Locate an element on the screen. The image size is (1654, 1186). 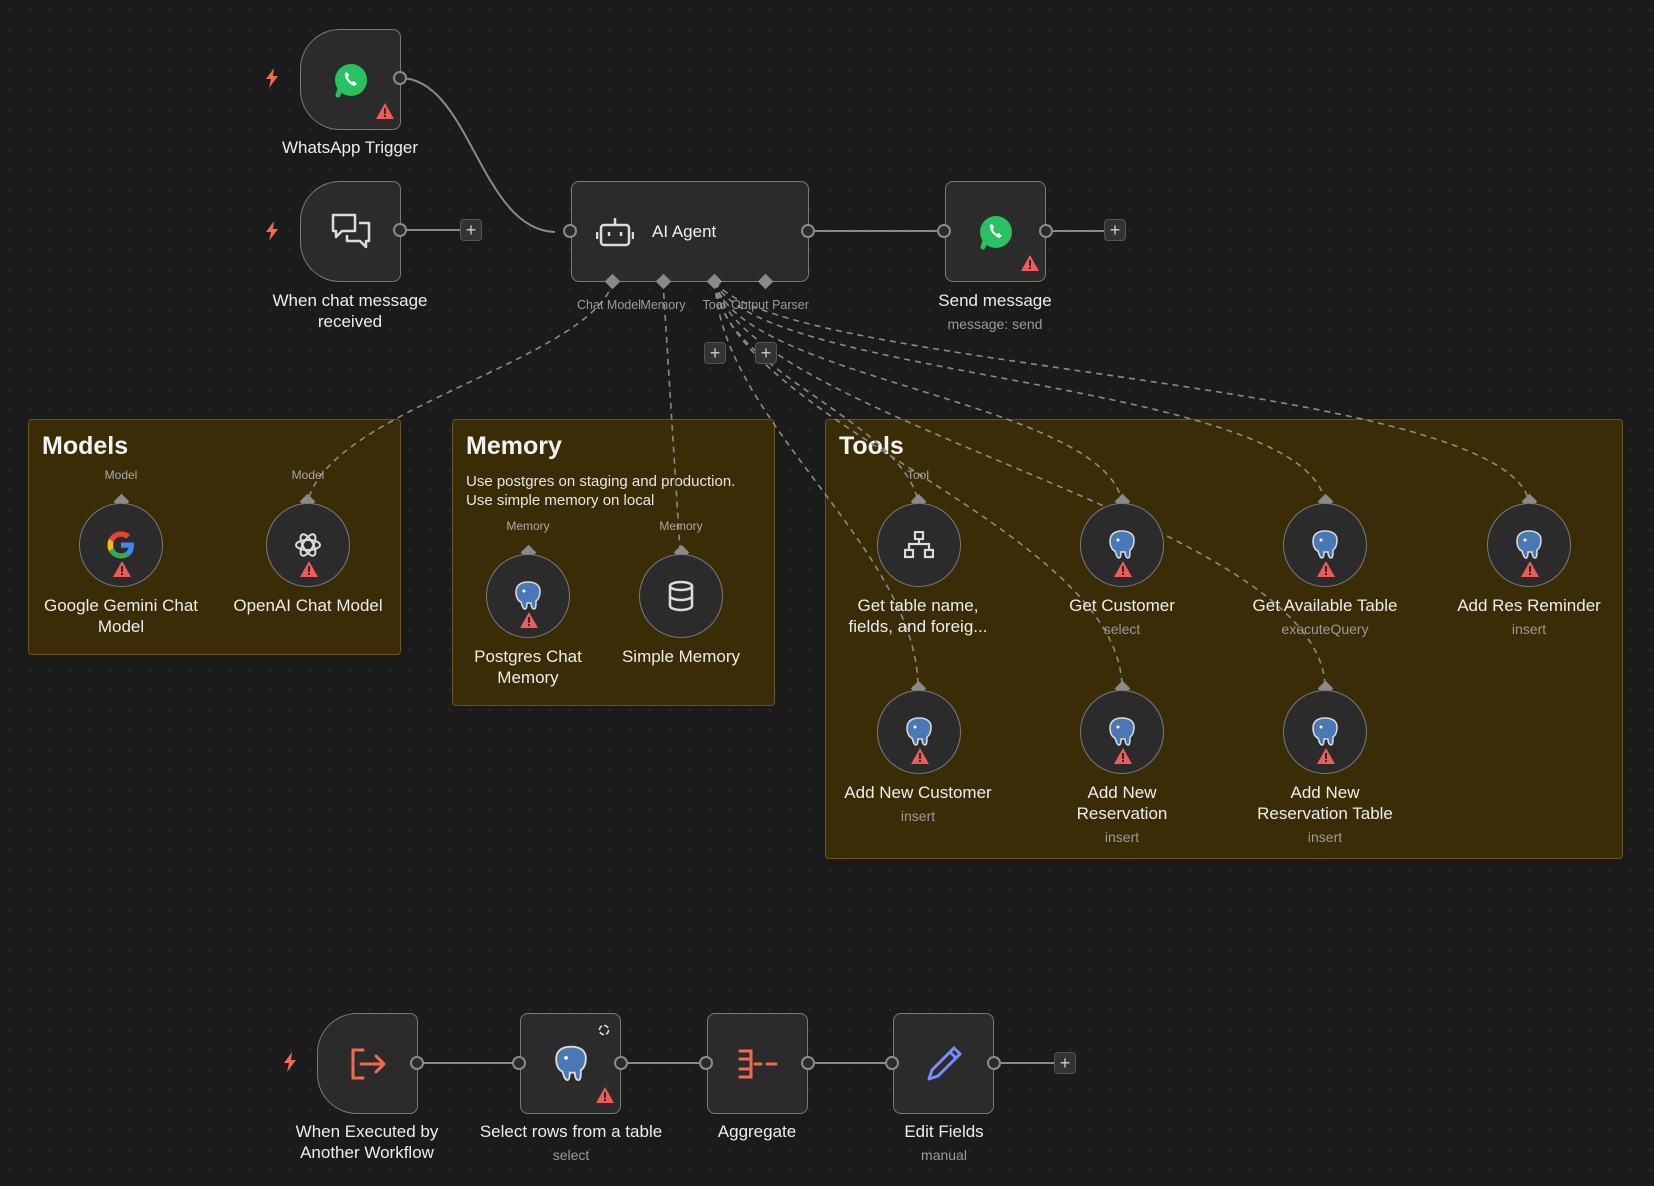
robot-icon is located at coordinates (615, 231).